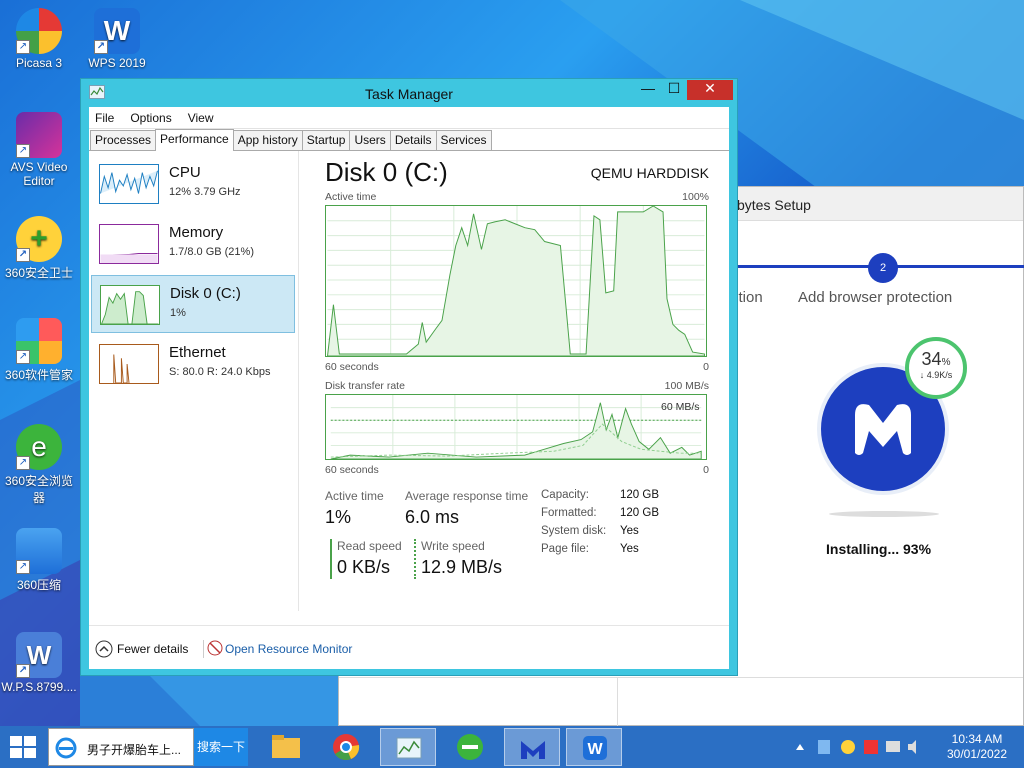 This screenshot has height=768, width=1024. What do you see at coordinates (201, 118) in the screenshot?
I see `menu-view: View` at bounding box center [201, 118].